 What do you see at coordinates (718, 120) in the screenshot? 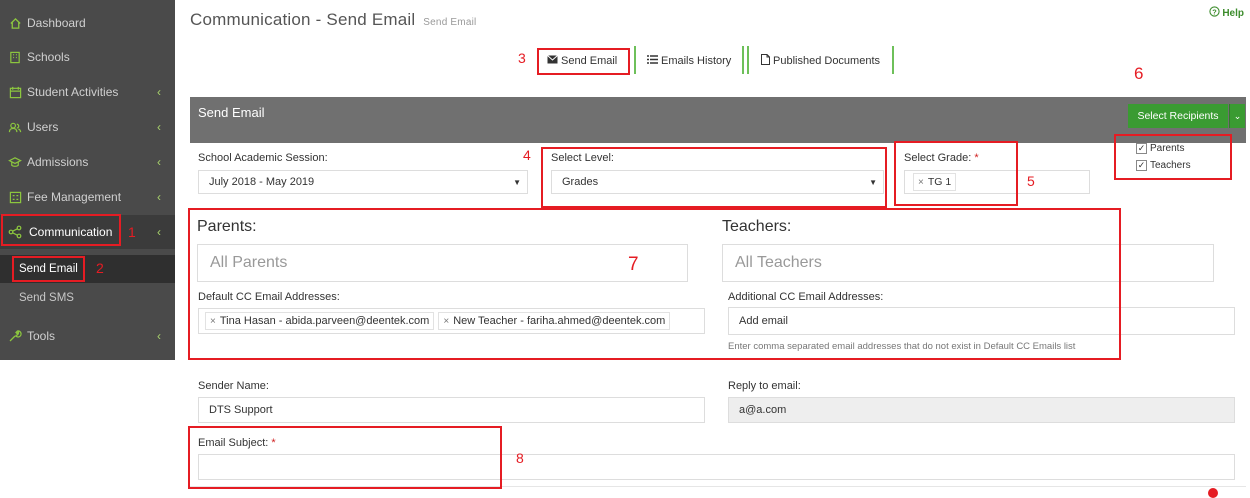
I see `panel-header` at bounding box center [718, 120].